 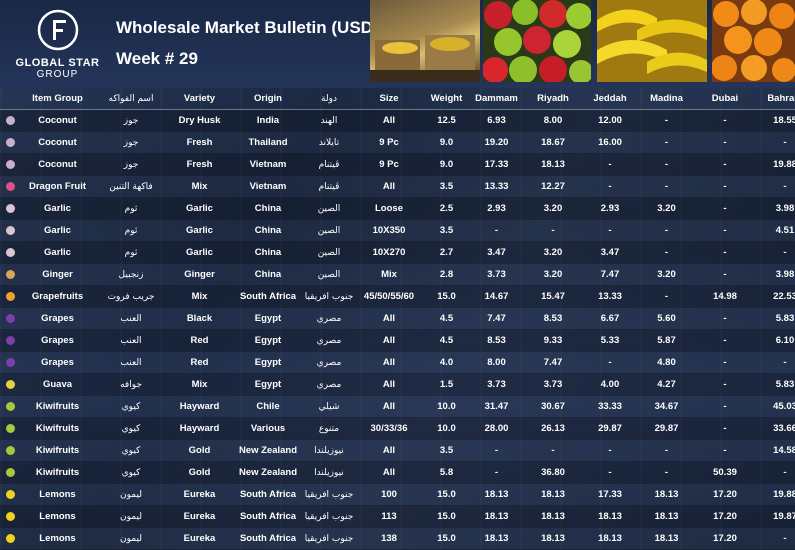 I want to click on origin: Thailand, so click(x=268, y=142).